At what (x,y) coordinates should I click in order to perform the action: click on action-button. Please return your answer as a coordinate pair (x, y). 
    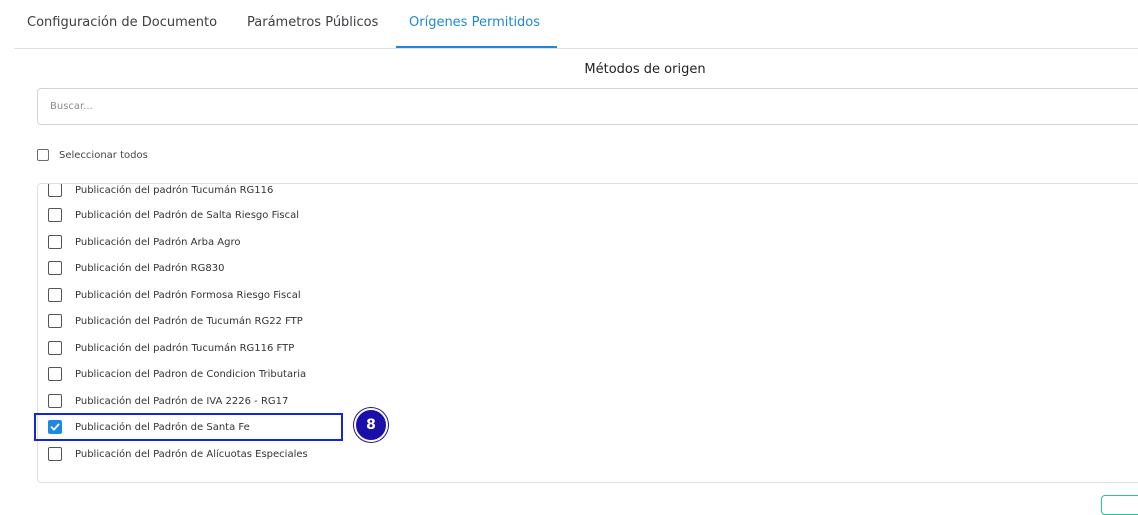
    Looking at the image, I should click on (1119, 505).